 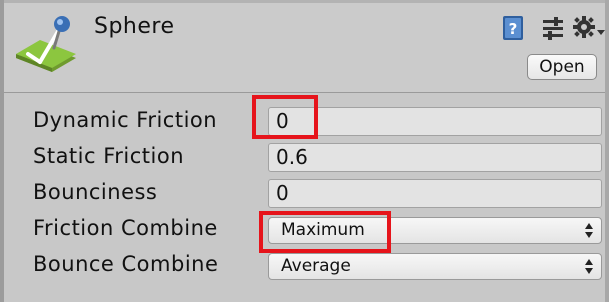 I want to click on property-label: Dynamic Friction, so click(x=125, y=120).